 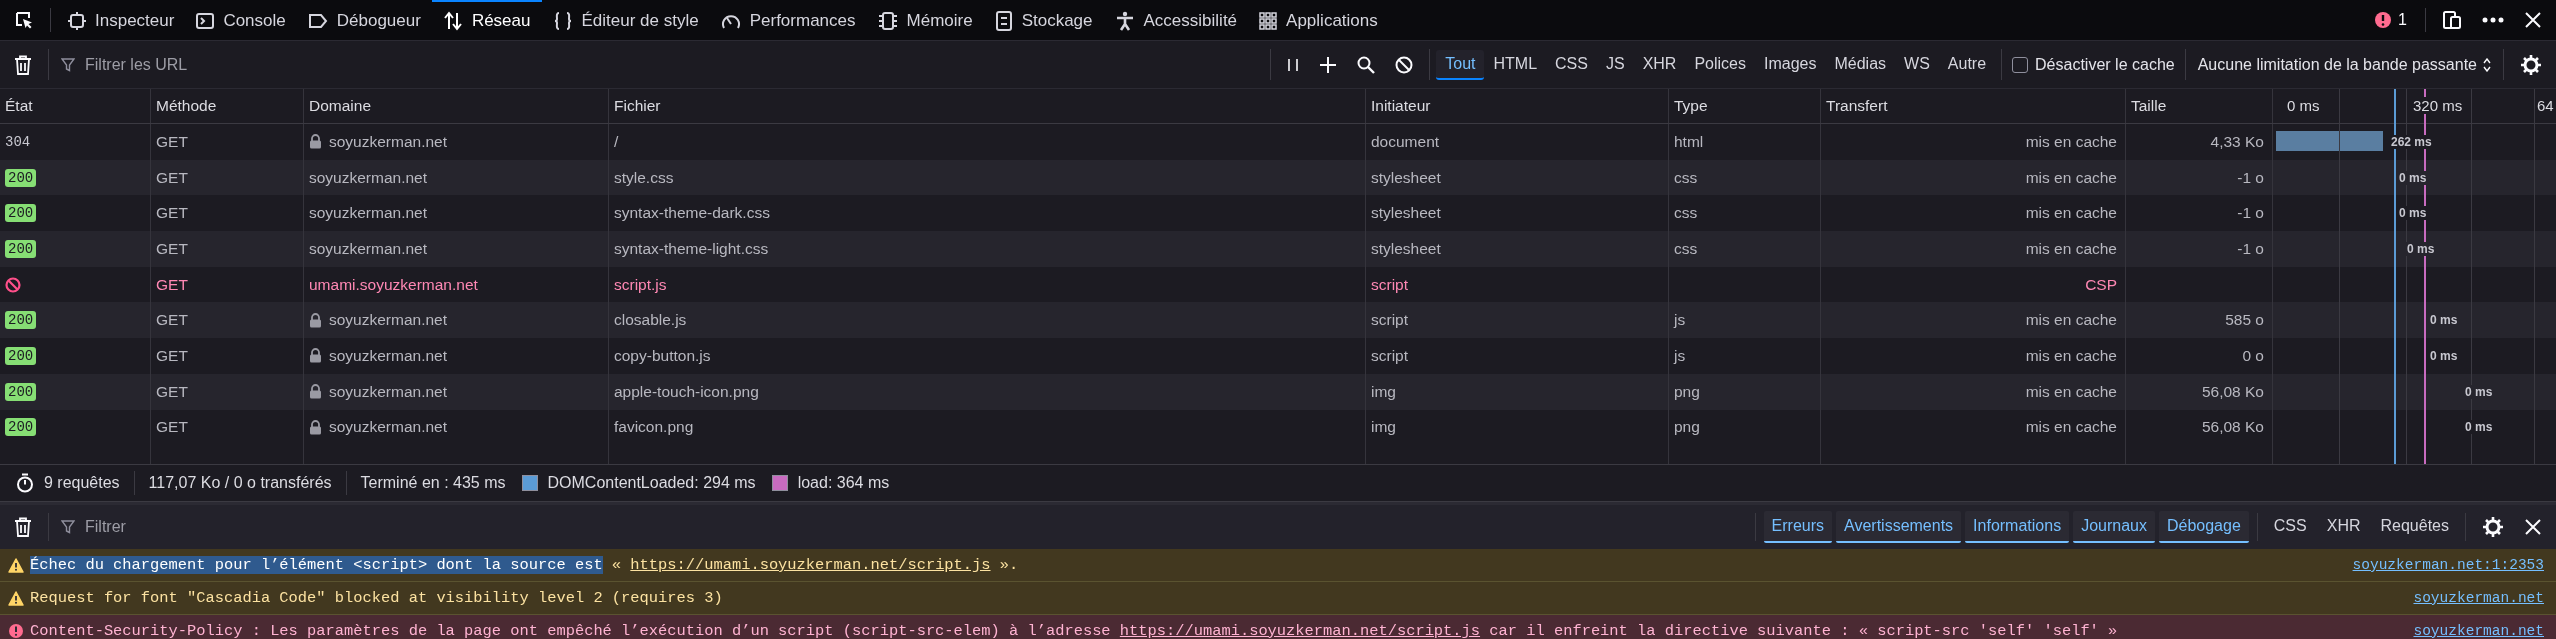 I want to click on column-header: Fichier, so click(x=986, y=106).